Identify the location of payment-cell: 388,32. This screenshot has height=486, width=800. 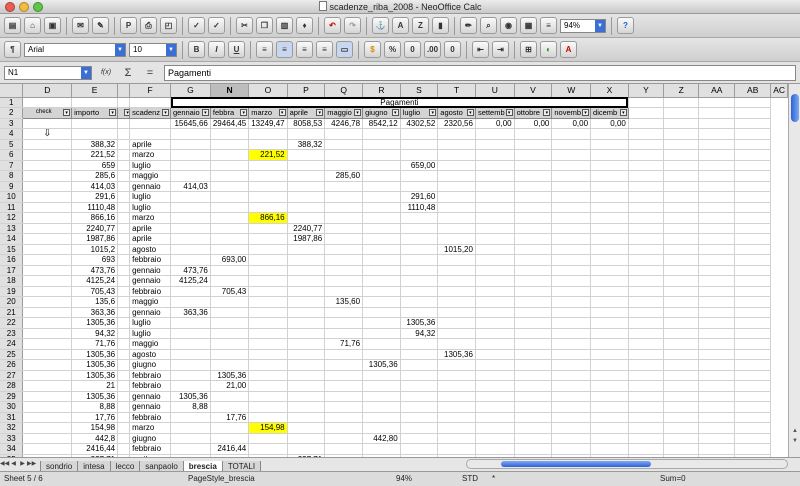
(306, 144).